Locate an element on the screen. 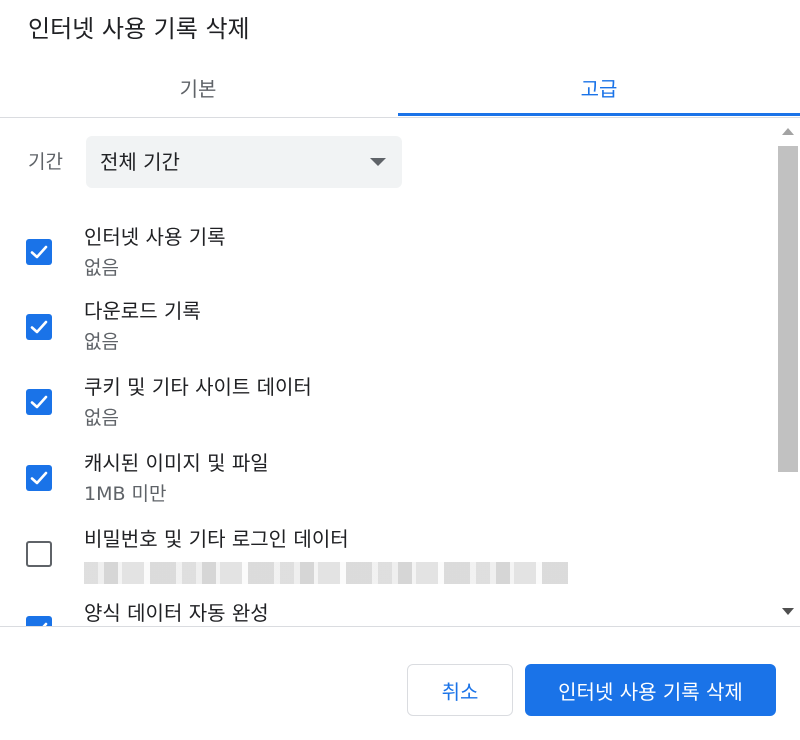 The height and width of the screenshot is (740, 800). time-range-dropdown: 전체 기간 is located at coordinates (244, 162).